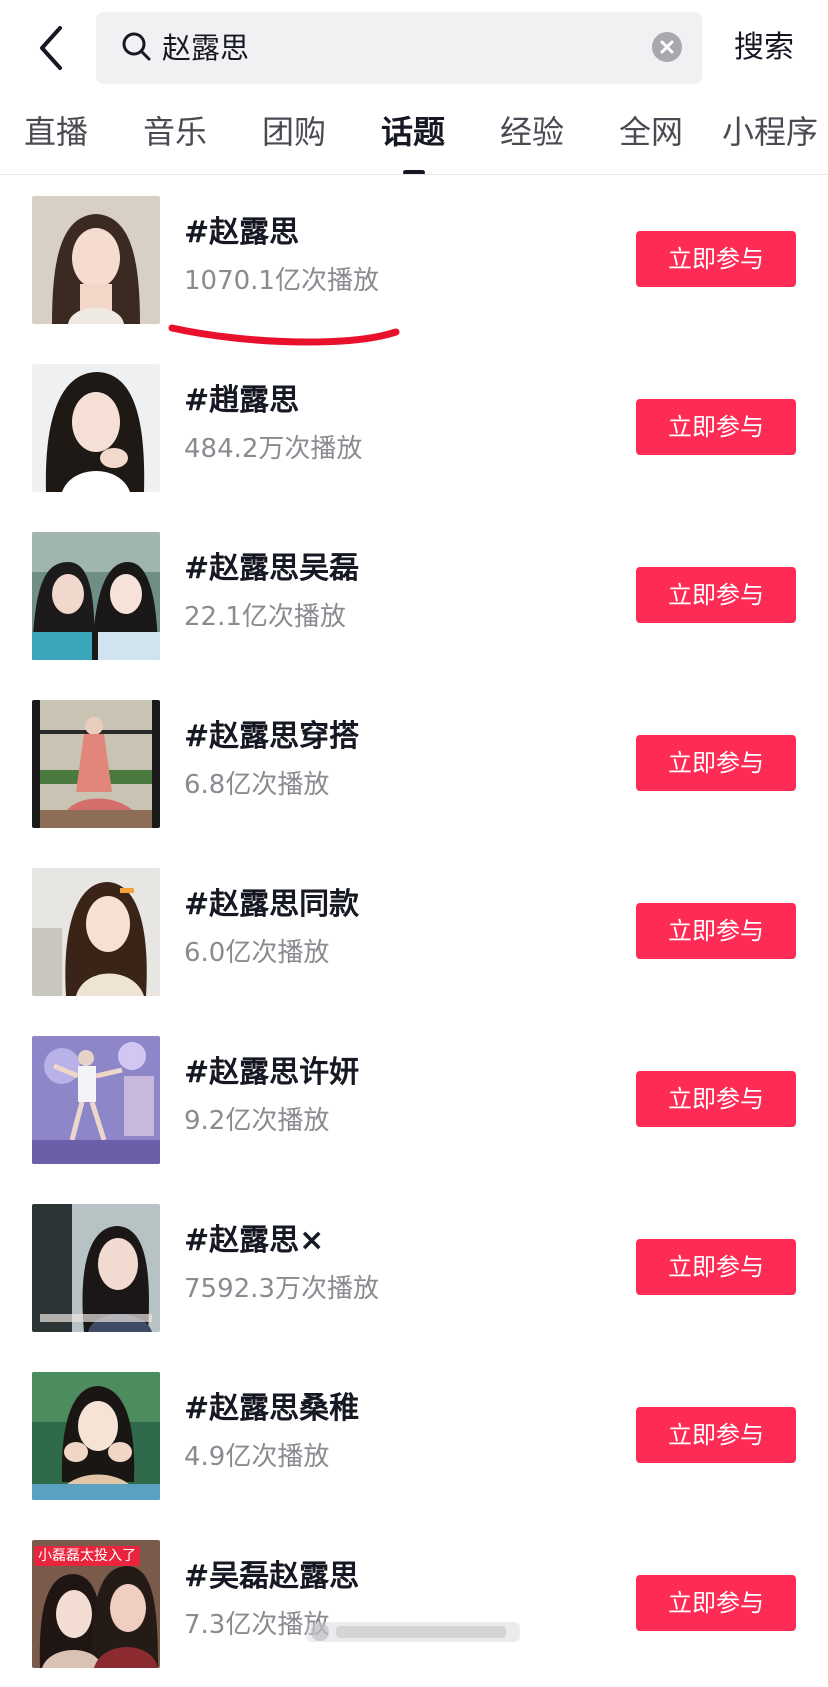 The width and height of the screenshot is (828, 1687). What do you see at coordinates (272, 1408) in the screenshot?
I see `topic-title: #赵露思桑稚` at bounding box center [272, 1408].